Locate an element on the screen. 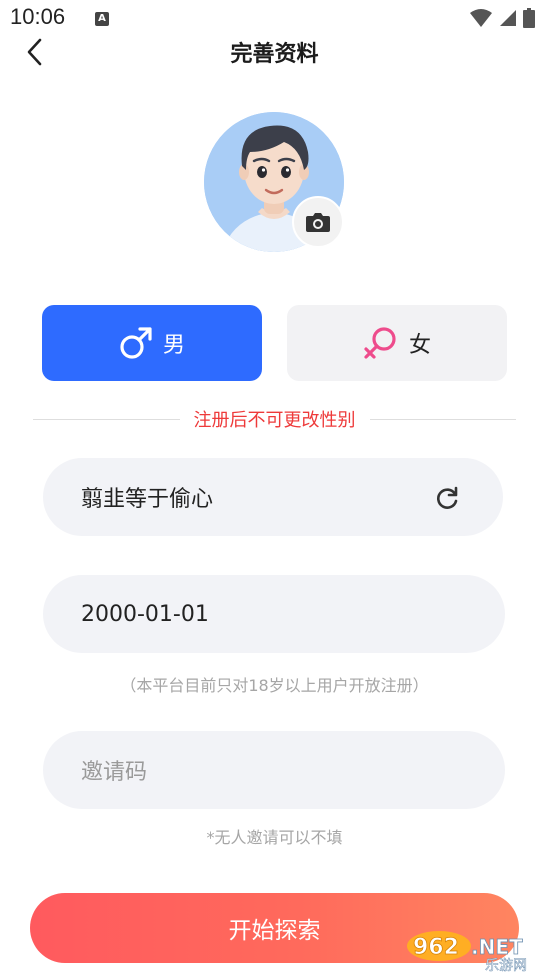 This screenshot has width=549, height=976. battery-icon is located at coordinates (529, 18).